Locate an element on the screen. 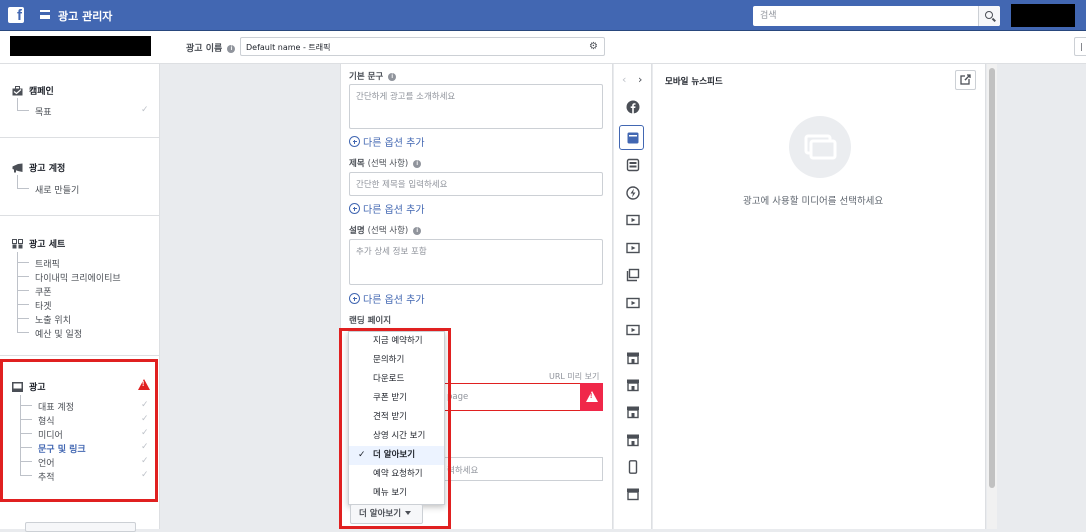  sidebar-adset-title: 광고 세트 is located at coordinates (47, 245).